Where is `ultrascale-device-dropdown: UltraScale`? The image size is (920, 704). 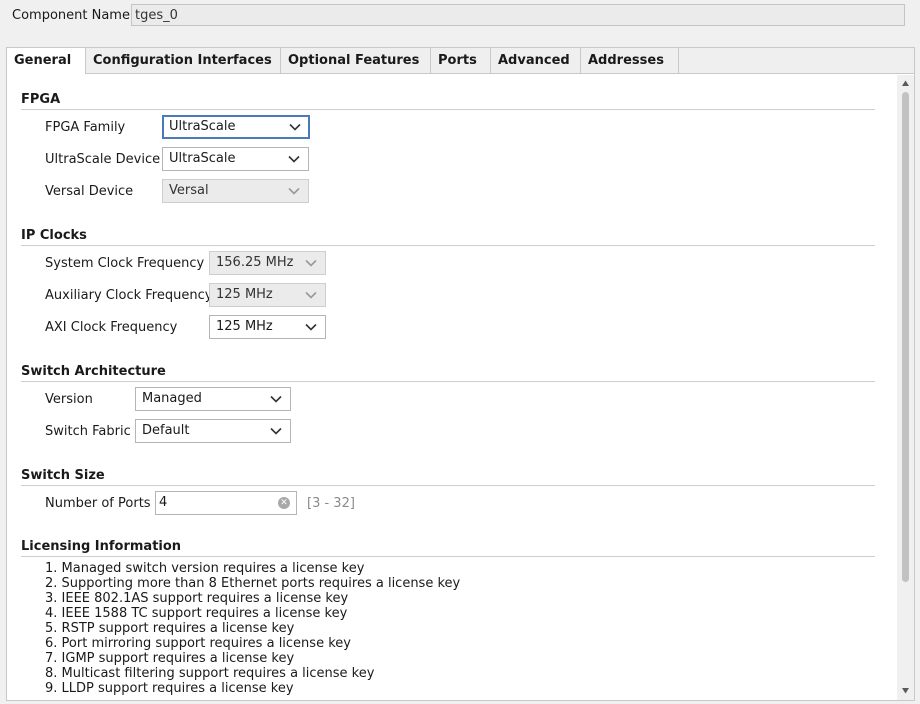
ultrascale-device-dropdown: UltraScale is located at coordinates (235, 159).